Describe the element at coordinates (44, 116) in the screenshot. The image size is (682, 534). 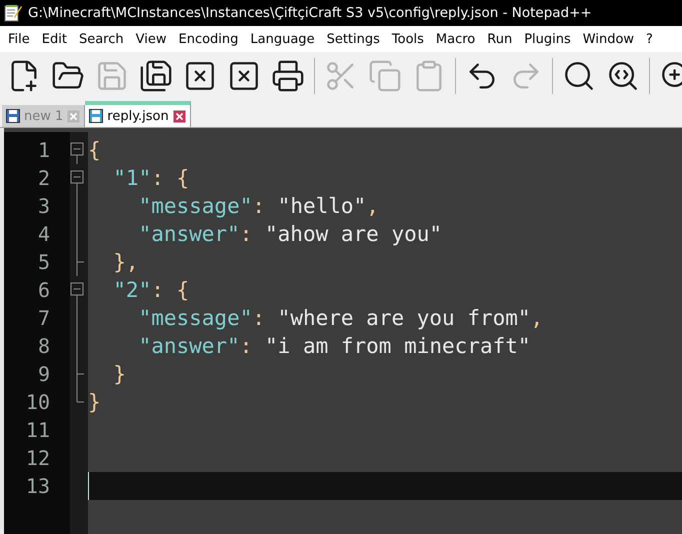
I see `tab-label: new 1` at that location.